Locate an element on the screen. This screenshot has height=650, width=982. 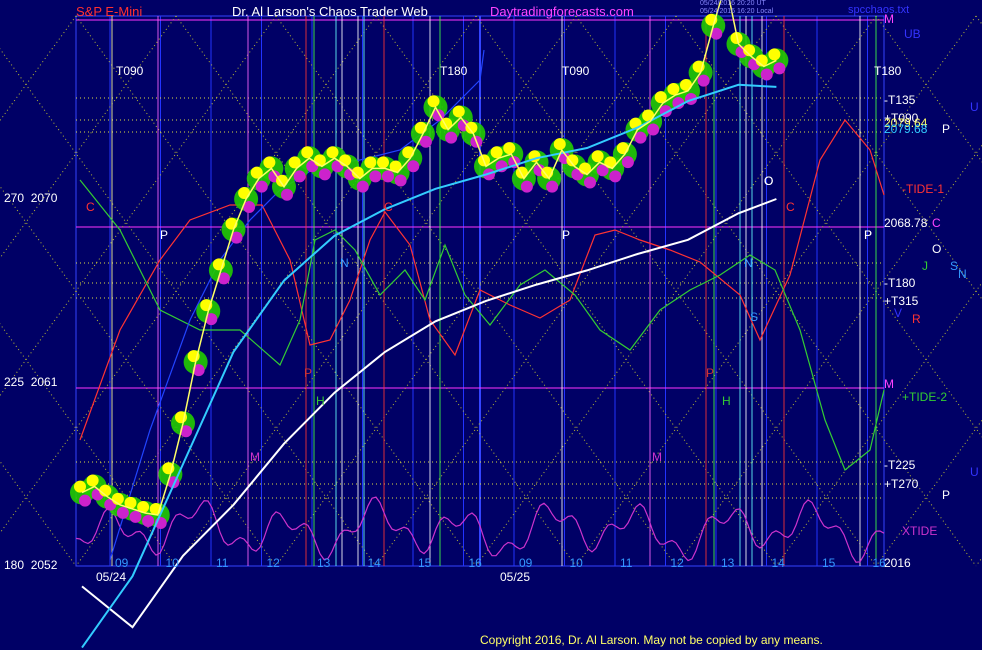
x-tick-label: 16 is located at coordinates (475, 563).